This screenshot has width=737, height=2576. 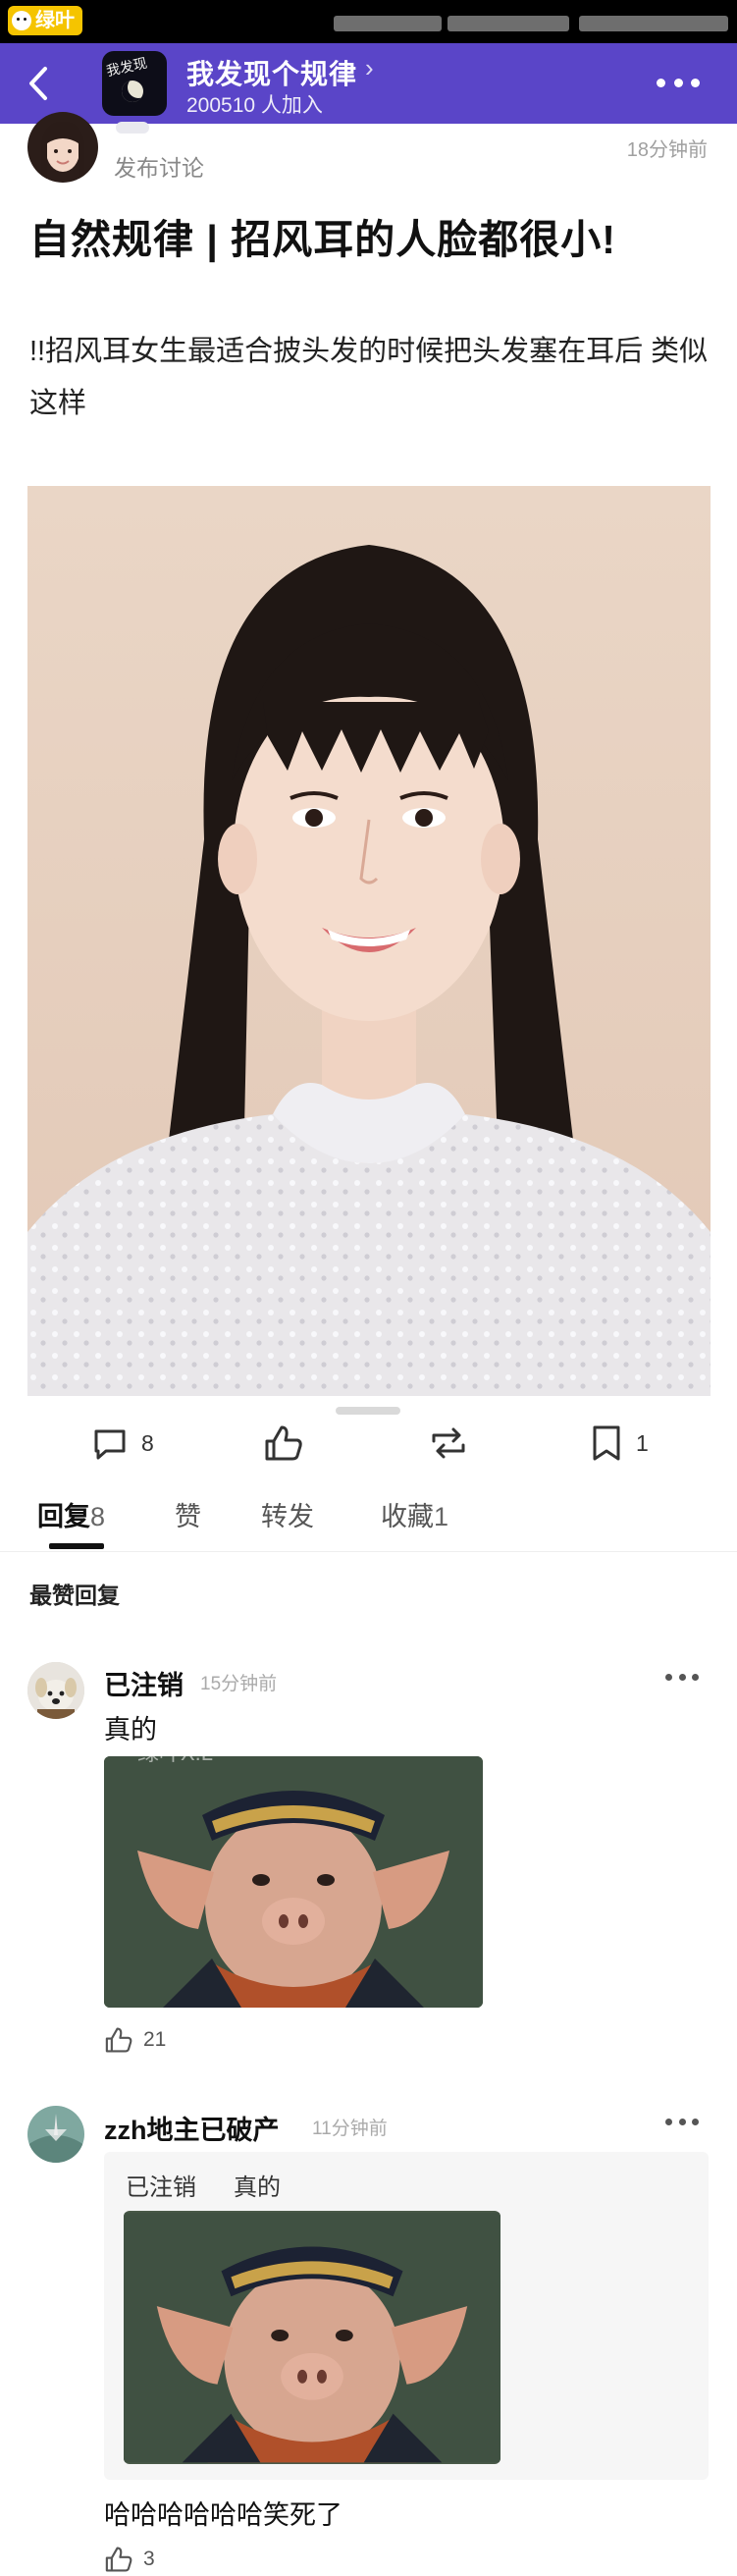 I want to click on tab-count: 8, so click(x=98, y=1516).